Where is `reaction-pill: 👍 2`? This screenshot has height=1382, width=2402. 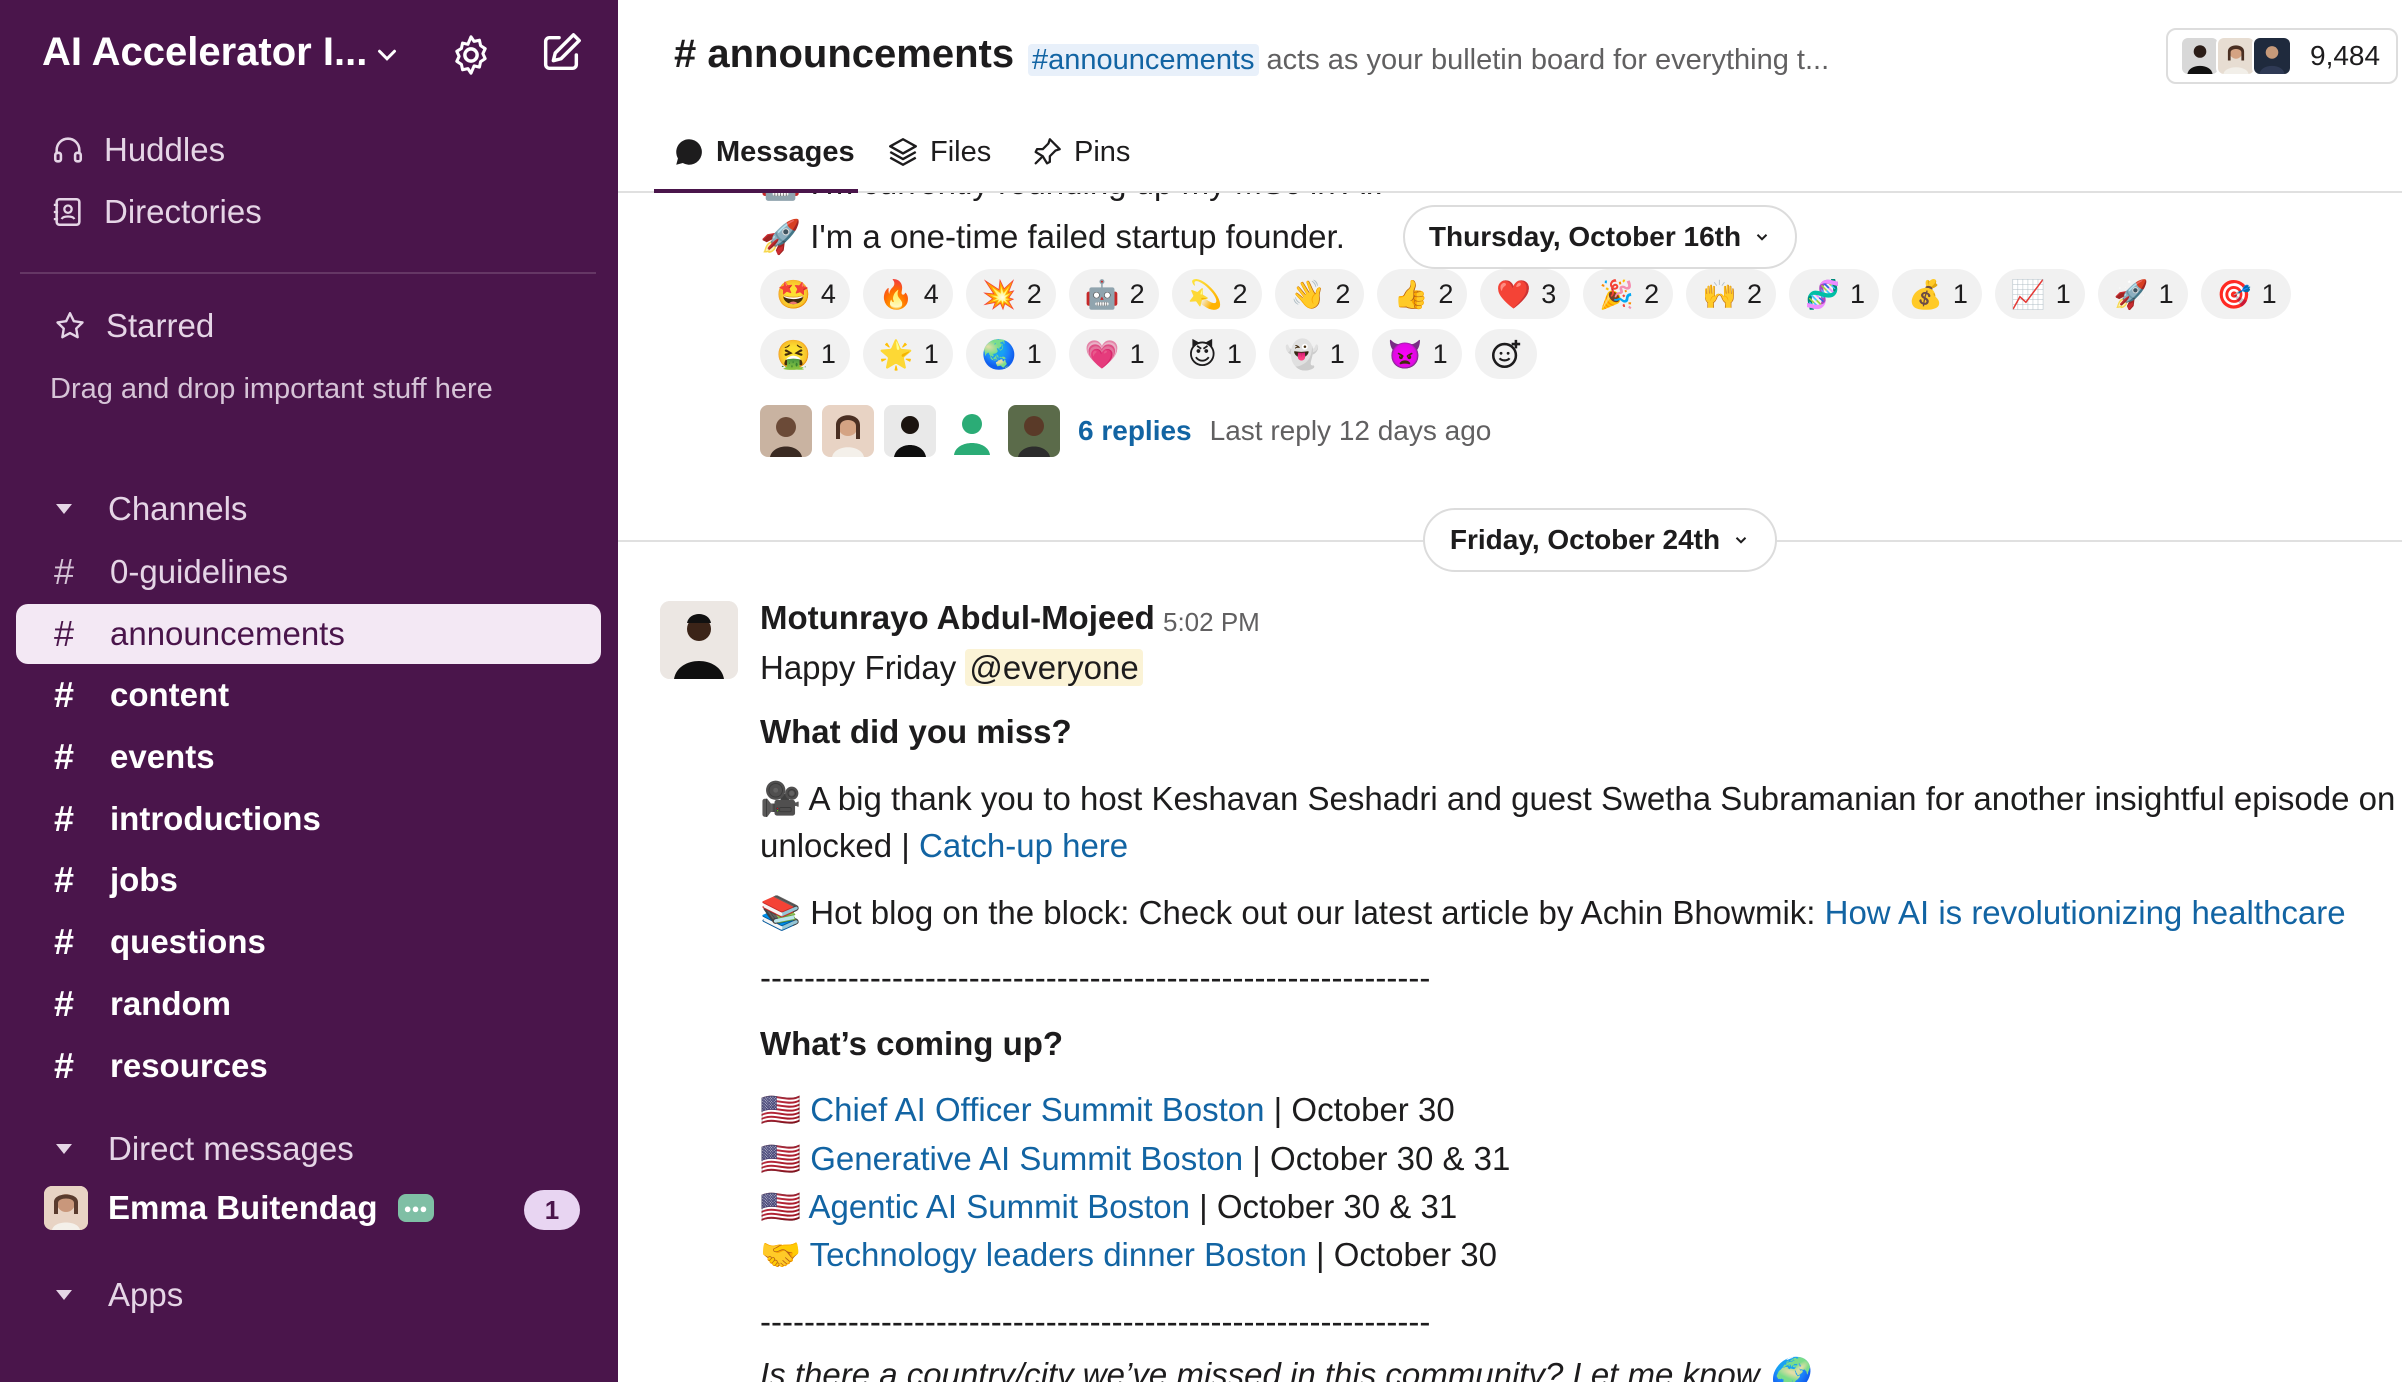
reaction-pill: 👍 2 is located at coordinates (1422, 294).